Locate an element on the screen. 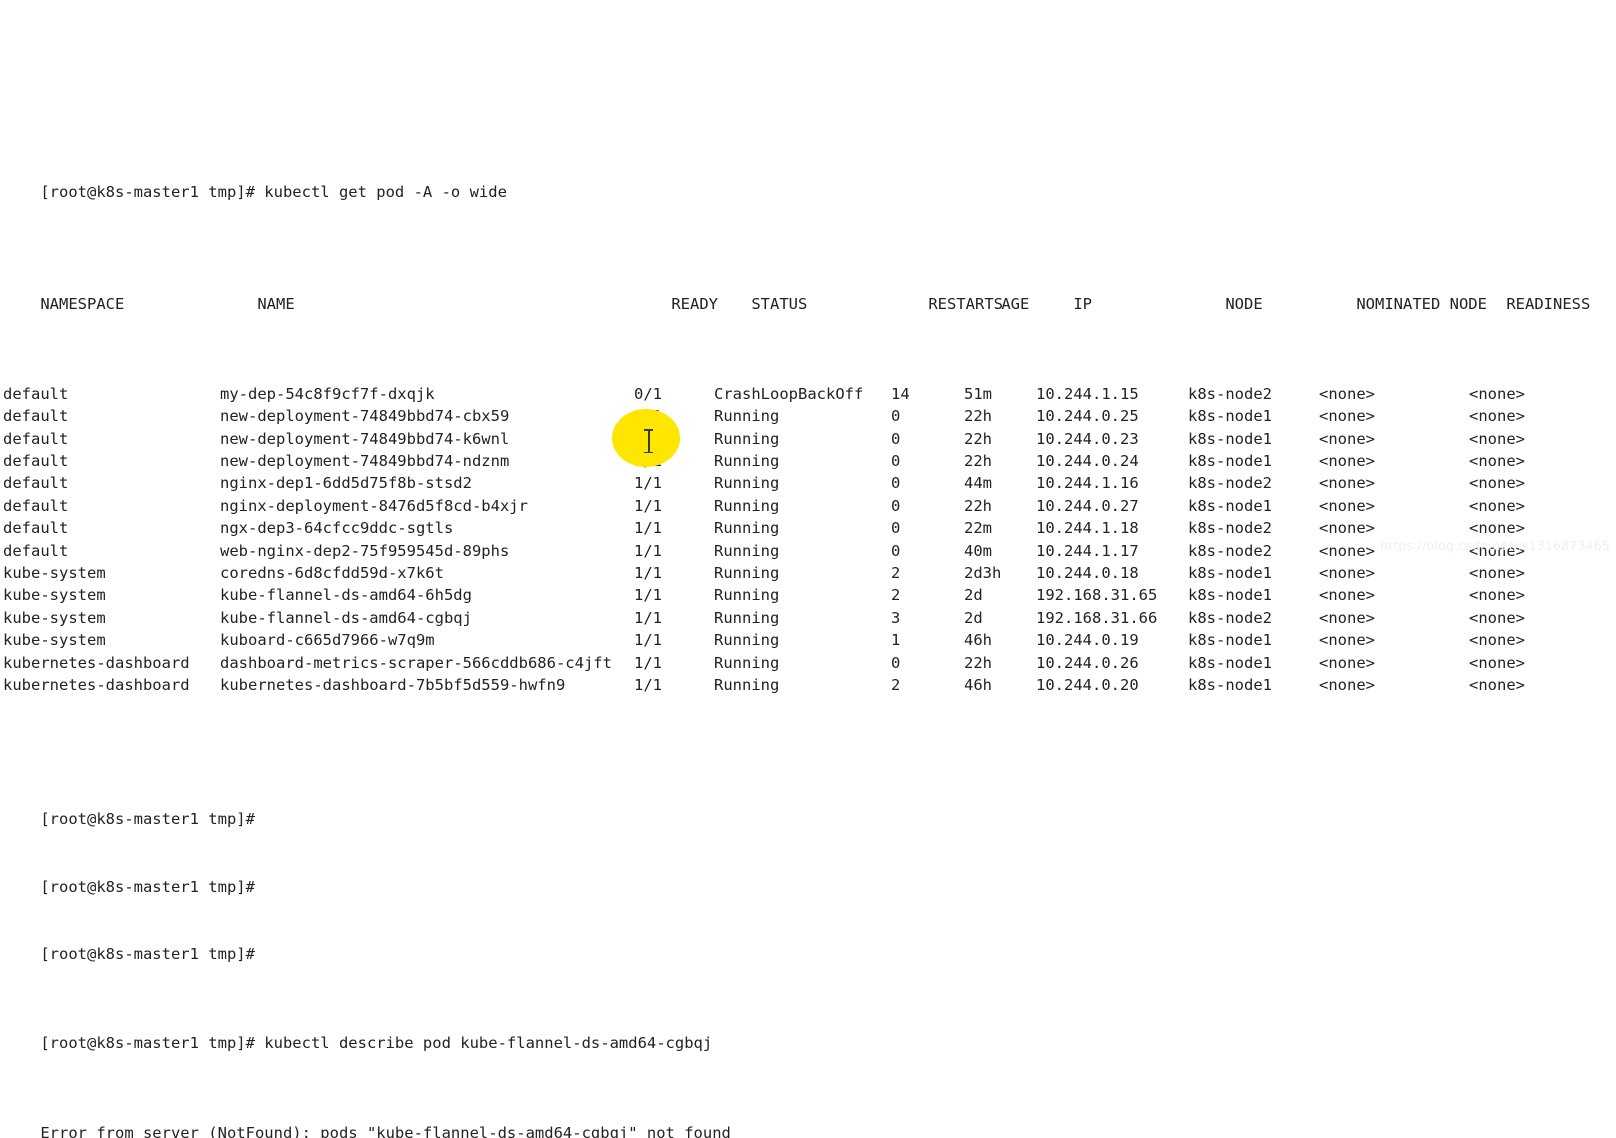  header-nominated-node: NOMINATED NODE is located at coordinates (1421, 304).